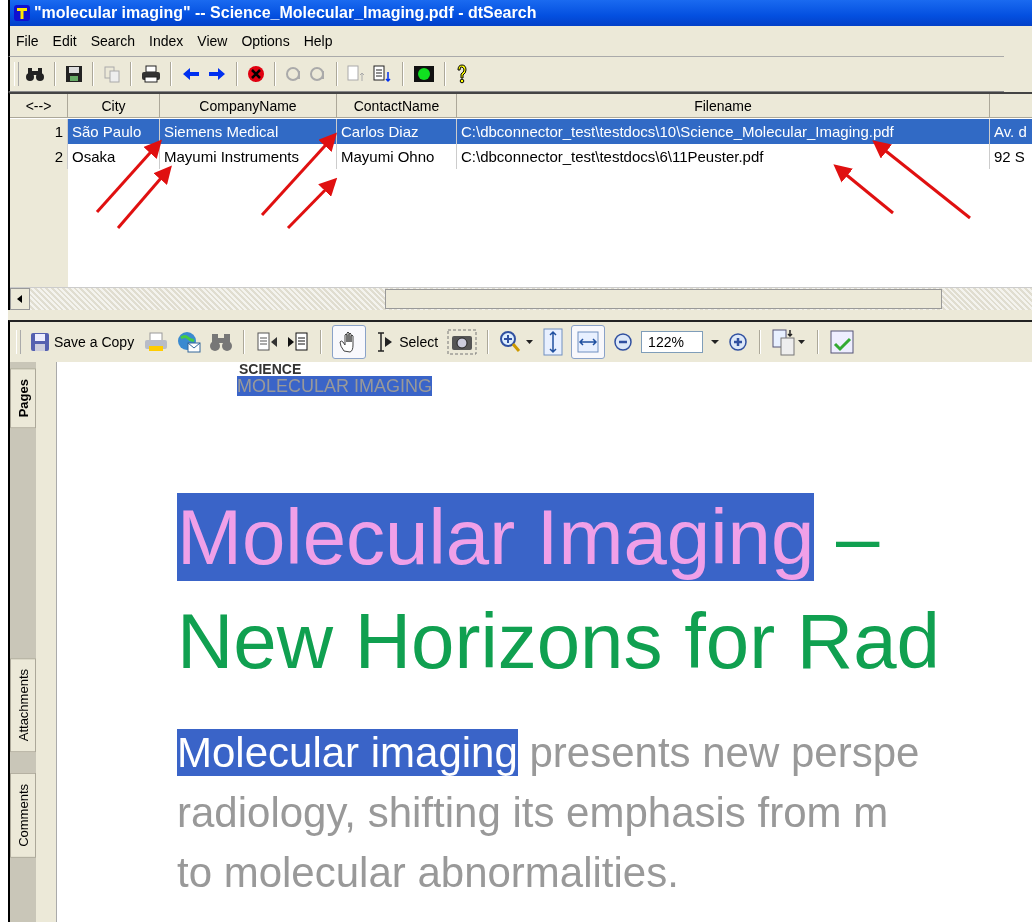 The width and height of the screenshot is (1032, 922). Describe the element at coordinates (612, 156) in the screenshot. I see `table-cell: C:\dbconnector_test\testdocs\6\11Peuster.pdf` at that location.